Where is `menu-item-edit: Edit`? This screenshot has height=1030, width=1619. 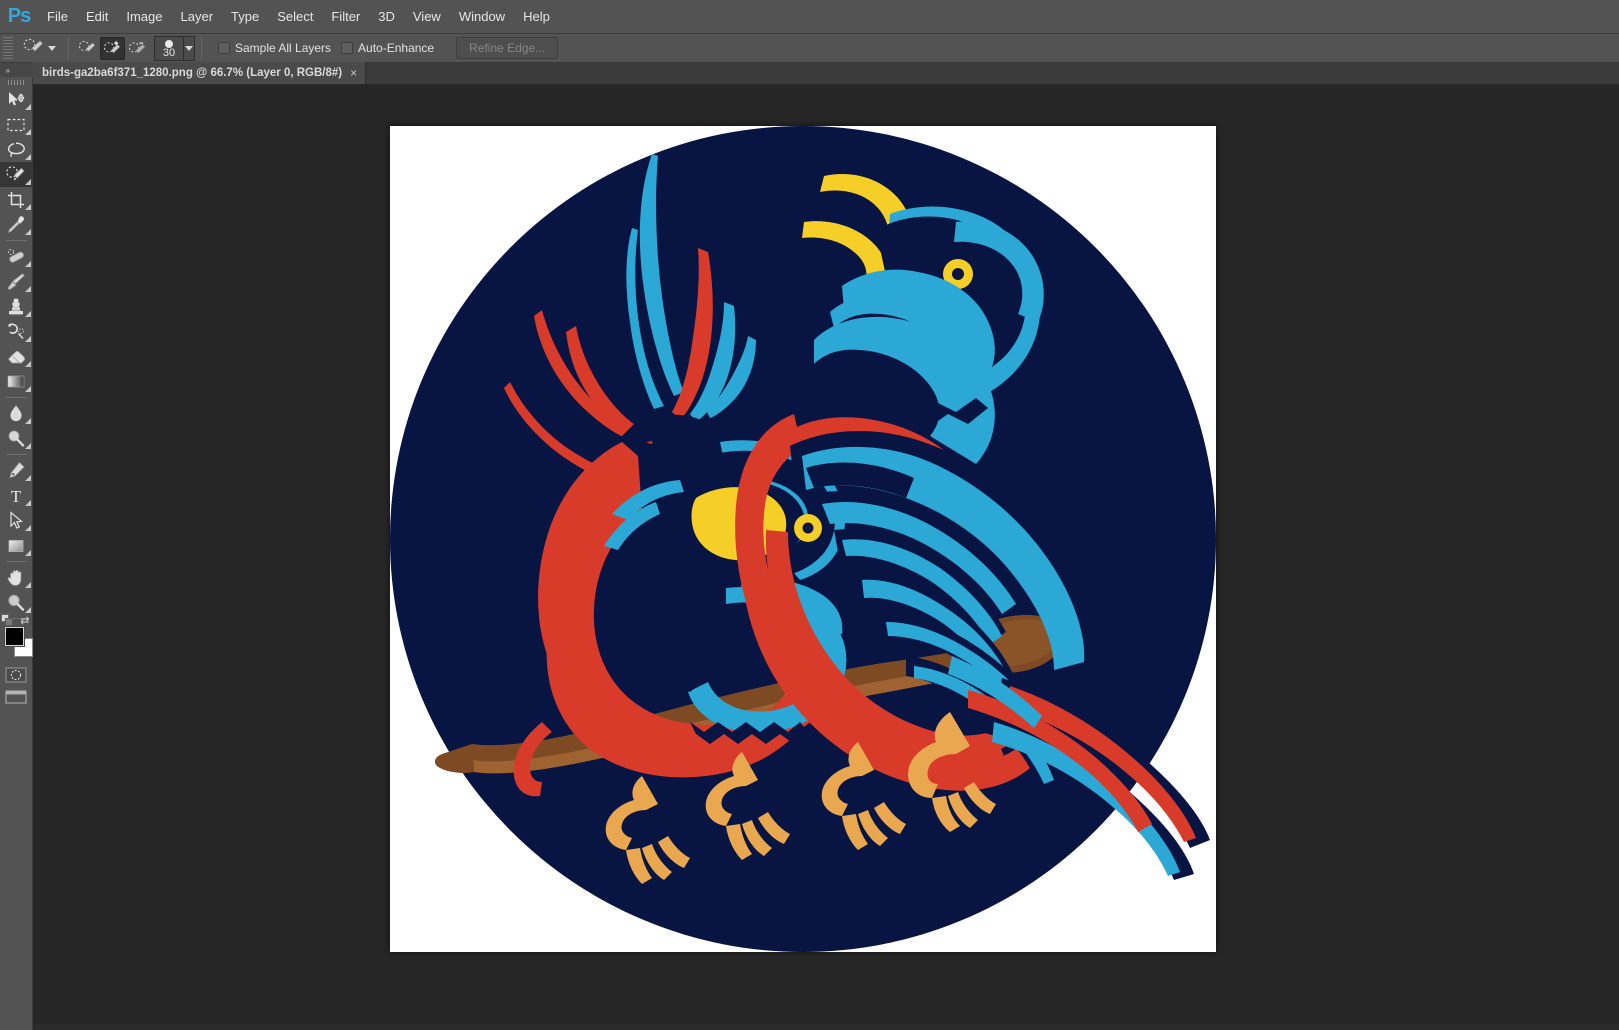 menu-item-edit: Edit is located at coordinates (97, 17).